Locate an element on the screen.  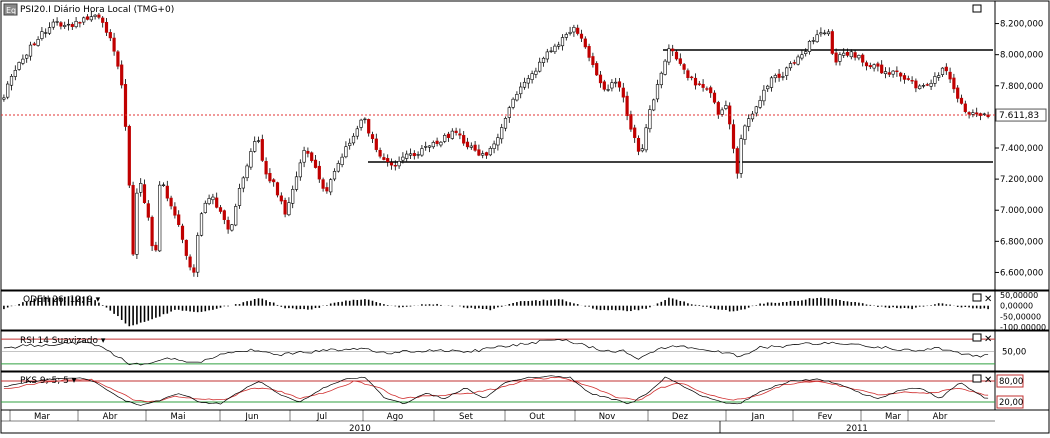
month-label: Out is located at coordinates (537, 417).